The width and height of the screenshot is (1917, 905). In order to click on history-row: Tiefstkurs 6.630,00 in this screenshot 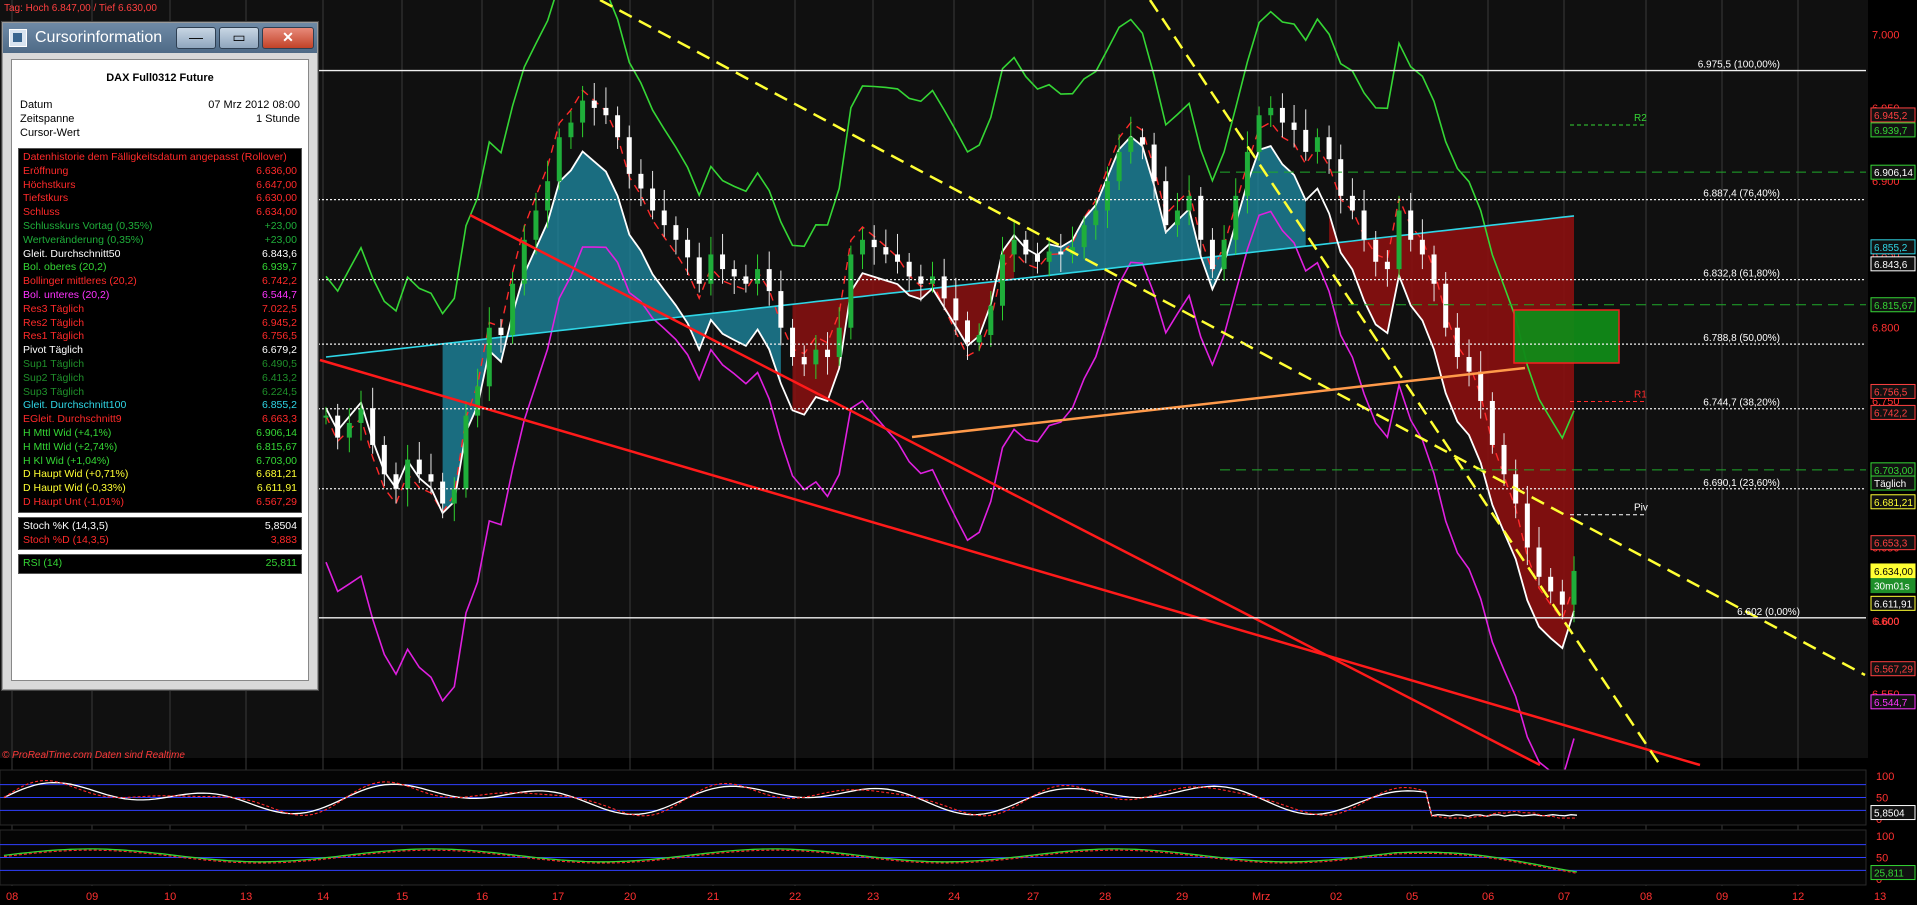, I will do `click(160, 199)`.